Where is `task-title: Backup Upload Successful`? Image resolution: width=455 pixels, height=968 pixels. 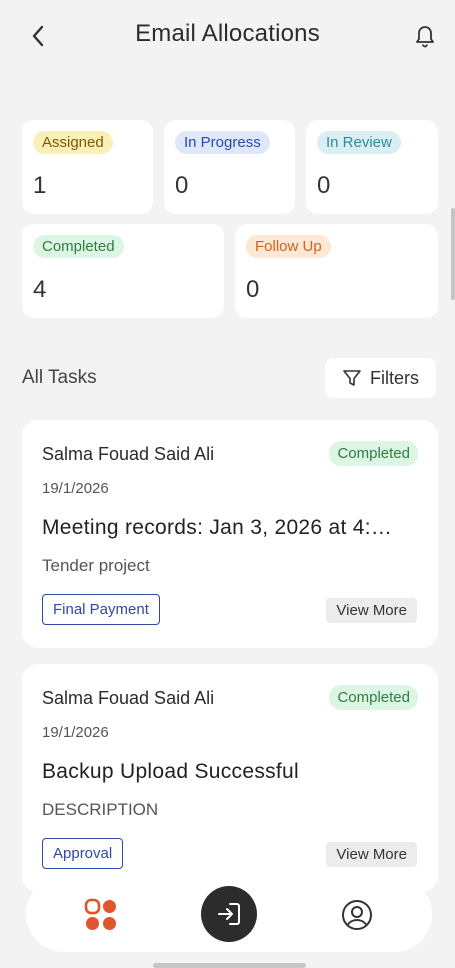 task-title: Backup Upload Successful is located at coordinates (171, 771).